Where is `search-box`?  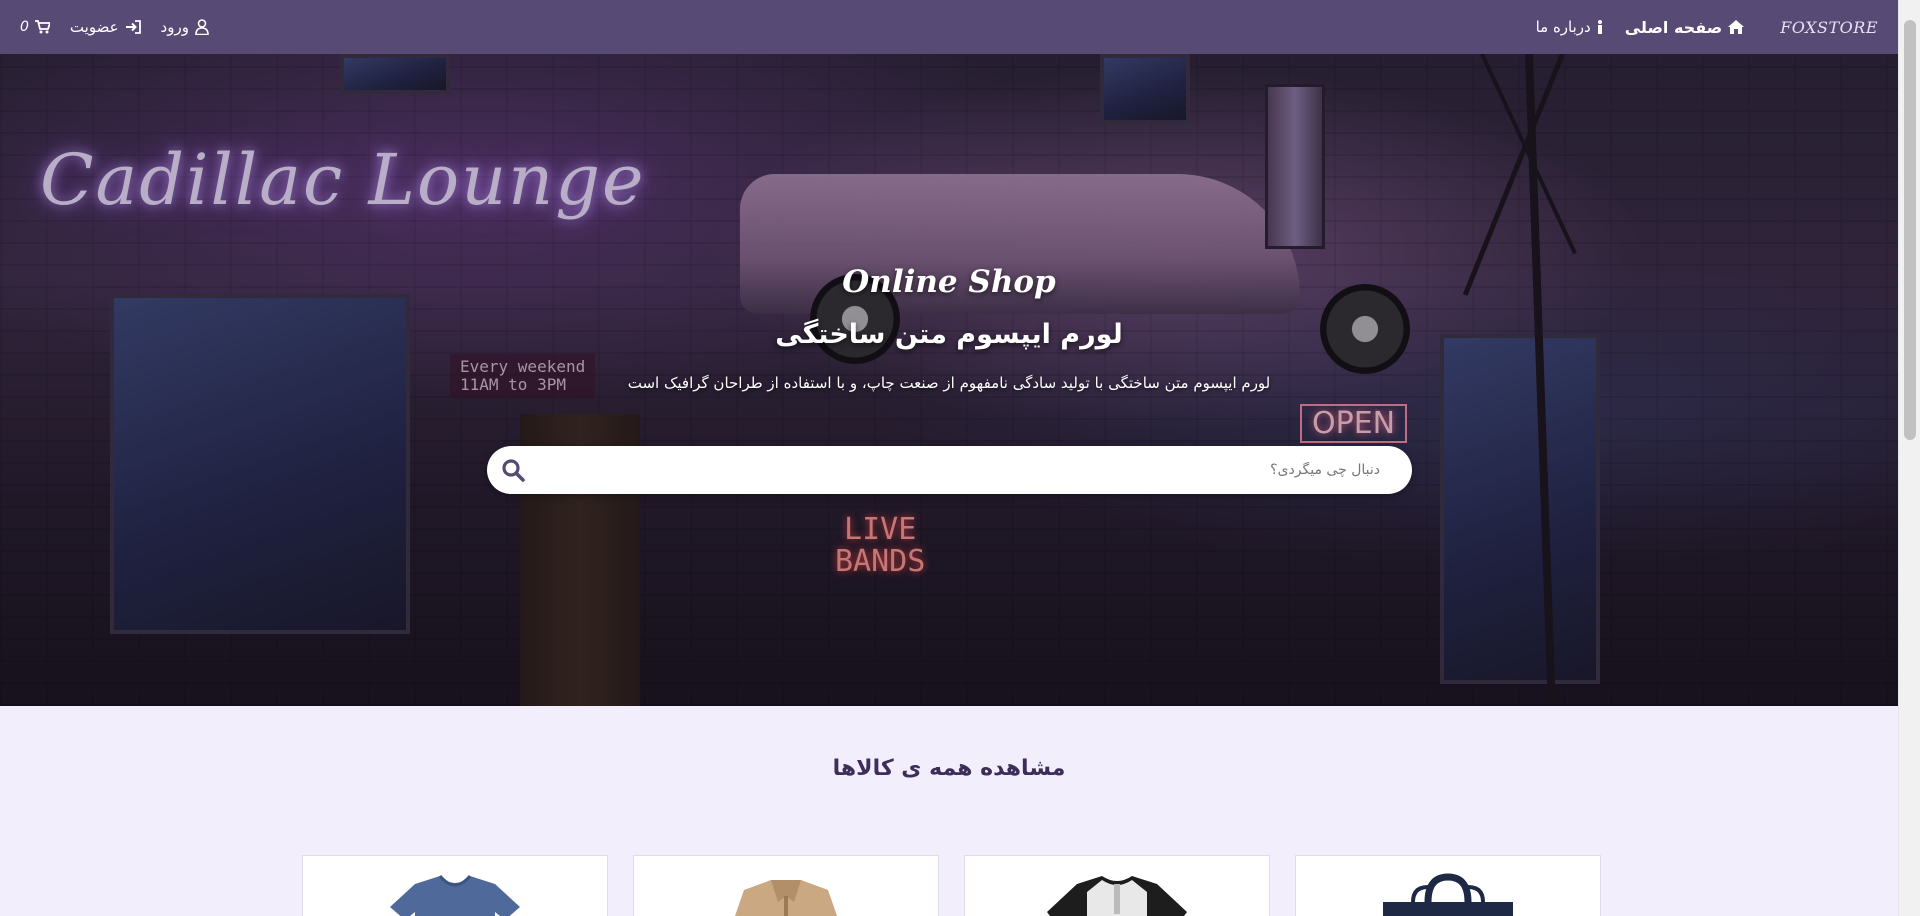
search-box is located at coordinates (949, 470).